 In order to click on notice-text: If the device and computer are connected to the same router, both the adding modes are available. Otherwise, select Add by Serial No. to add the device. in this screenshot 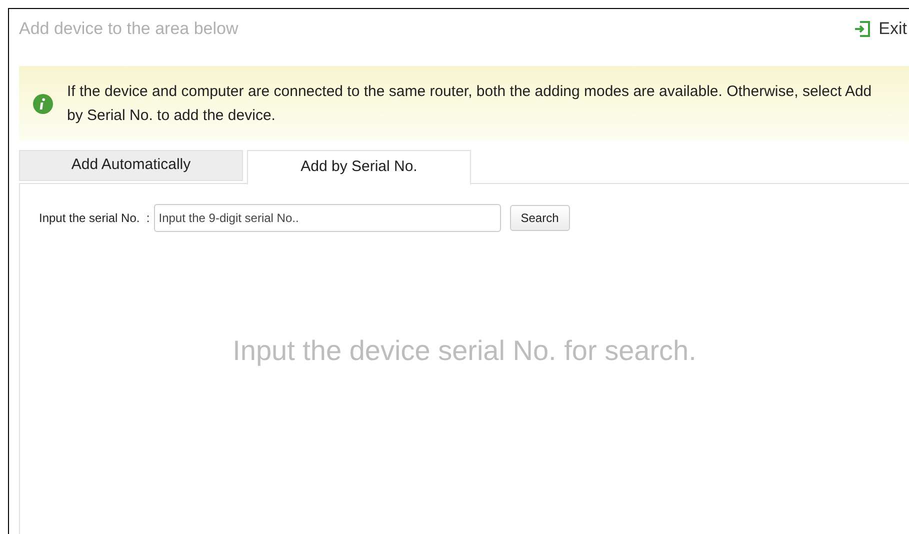, I will do `click(470, 104)`.